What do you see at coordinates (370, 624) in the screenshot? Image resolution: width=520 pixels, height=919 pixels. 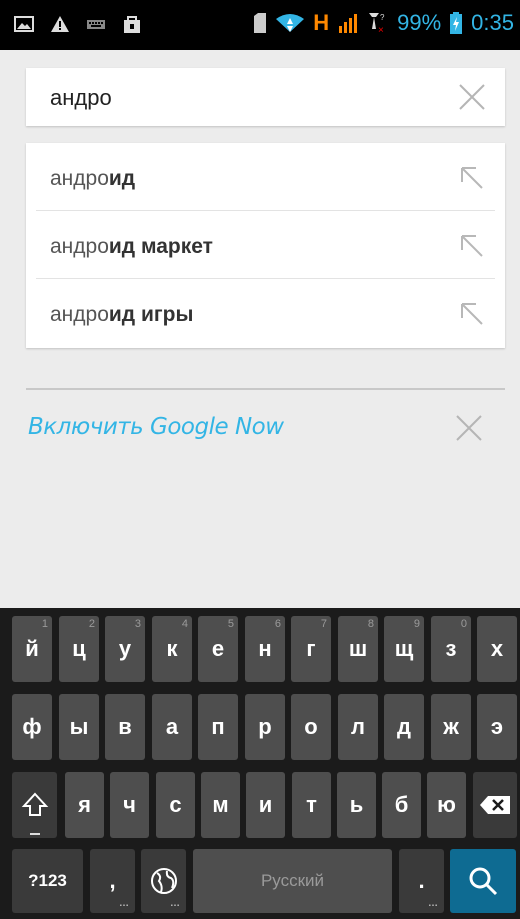 I see `key-hint: 8` at bounding box center [370, 624].